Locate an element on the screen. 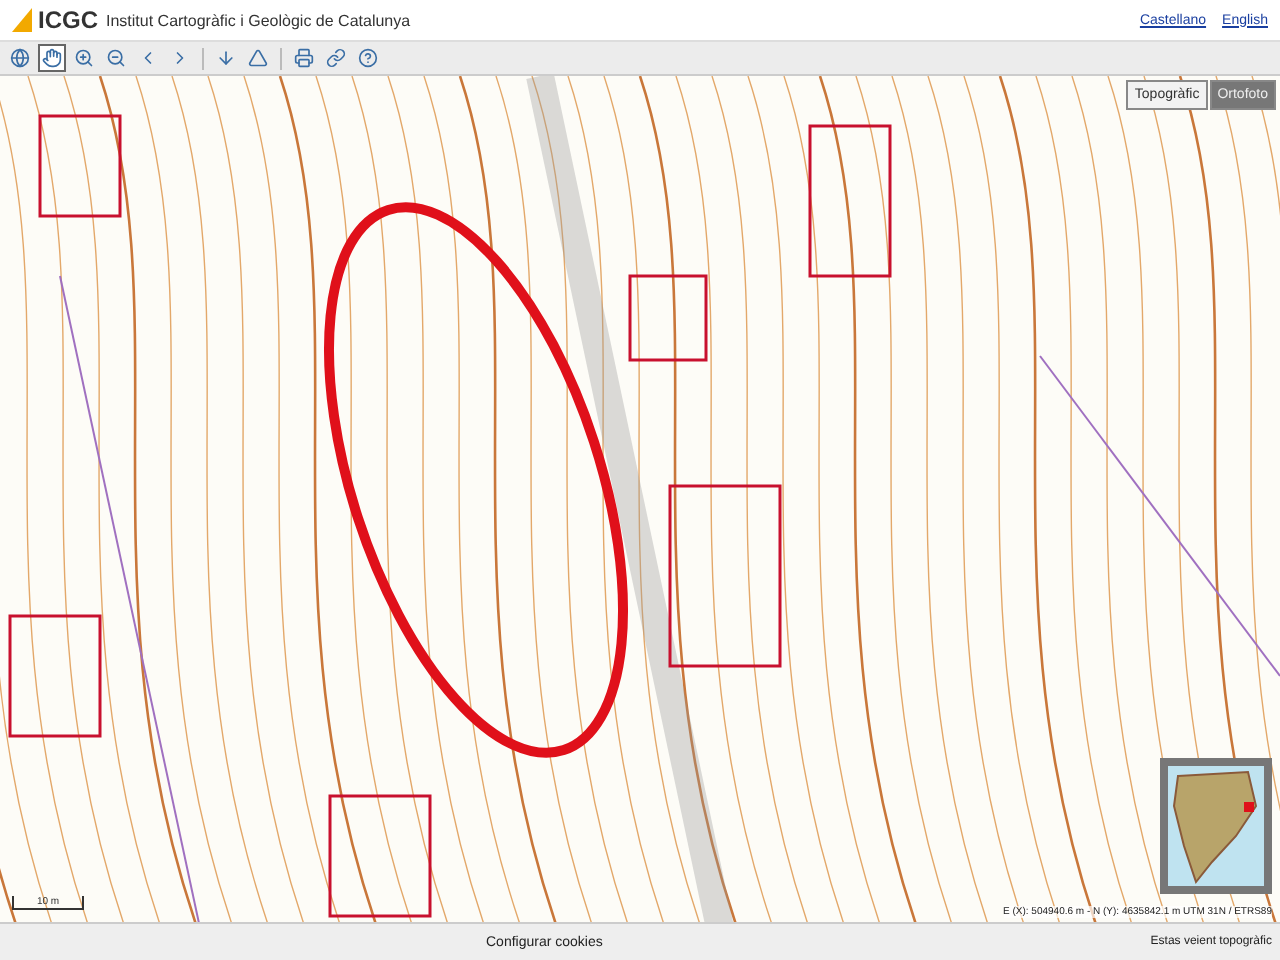  region-map-drawing is located at coordinates (1216, 826).